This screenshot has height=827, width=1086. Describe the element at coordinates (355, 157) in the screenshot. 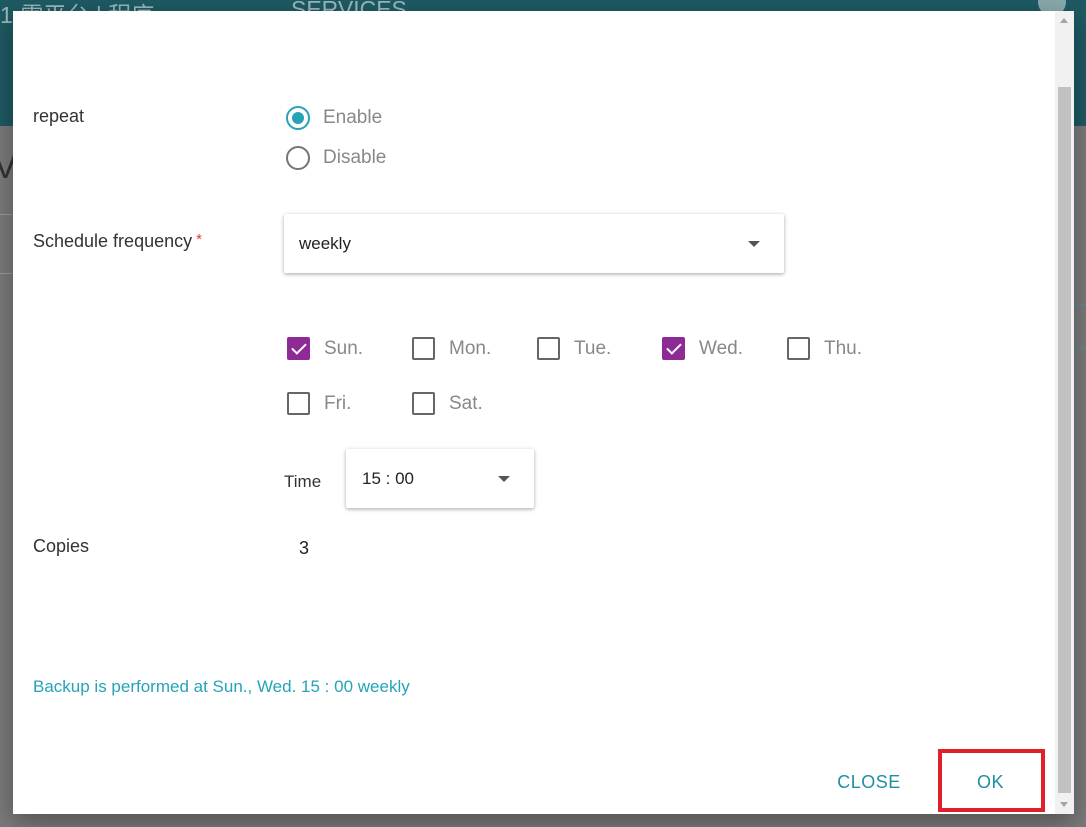

I see `repeat-disable-label: Disable` at that location.